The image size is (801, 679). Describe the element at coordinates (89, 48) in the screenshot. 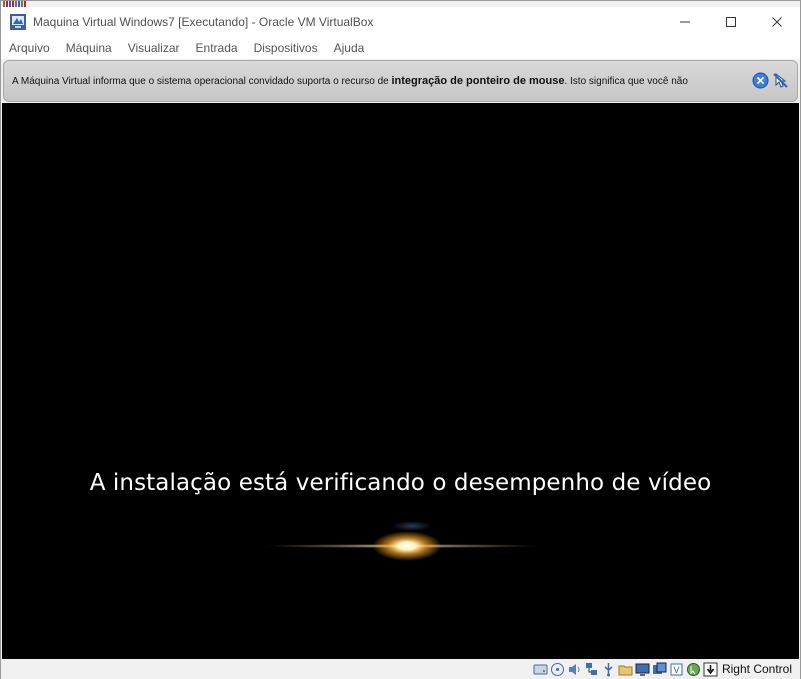

I see `menu-maquina: Máquina` at that location.